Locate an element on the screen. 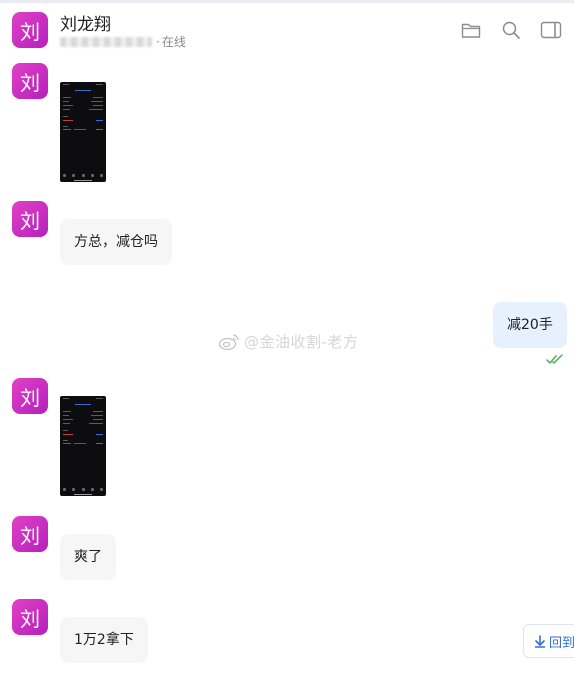  contact-status: · 在线 is located at coordinates (123, 41).